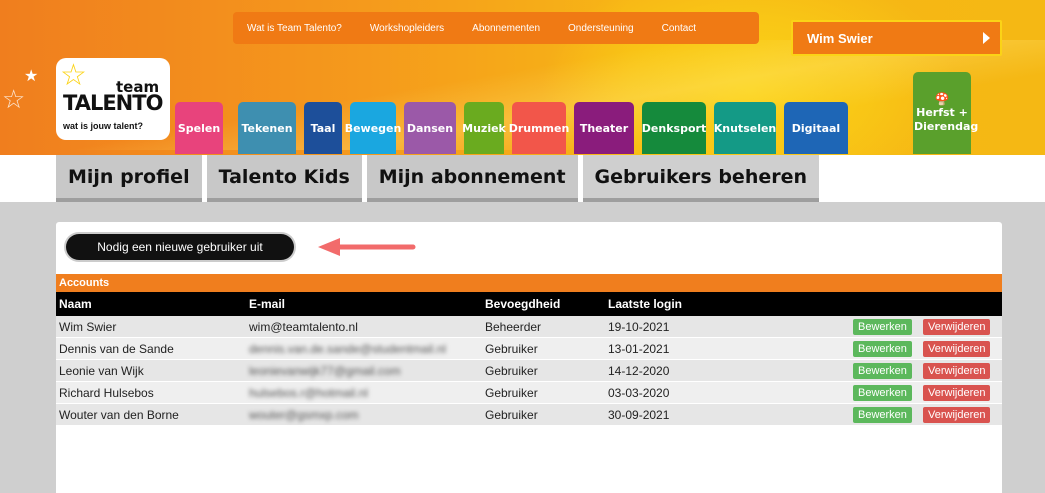  I want to click on category-tab-dansen: Dansen, so click(430, 128).